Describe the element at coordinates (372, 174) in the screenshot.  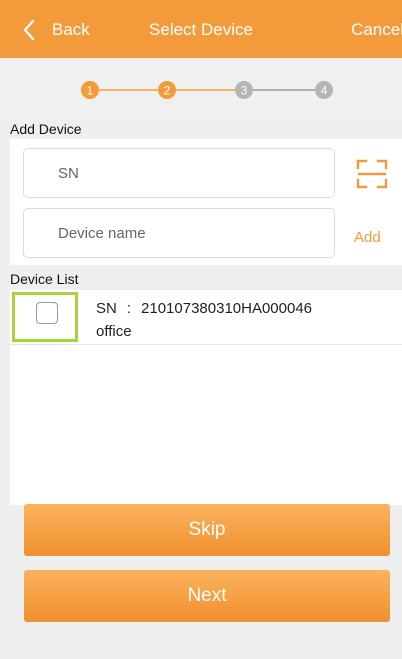
I see `scan-icon` at that location.